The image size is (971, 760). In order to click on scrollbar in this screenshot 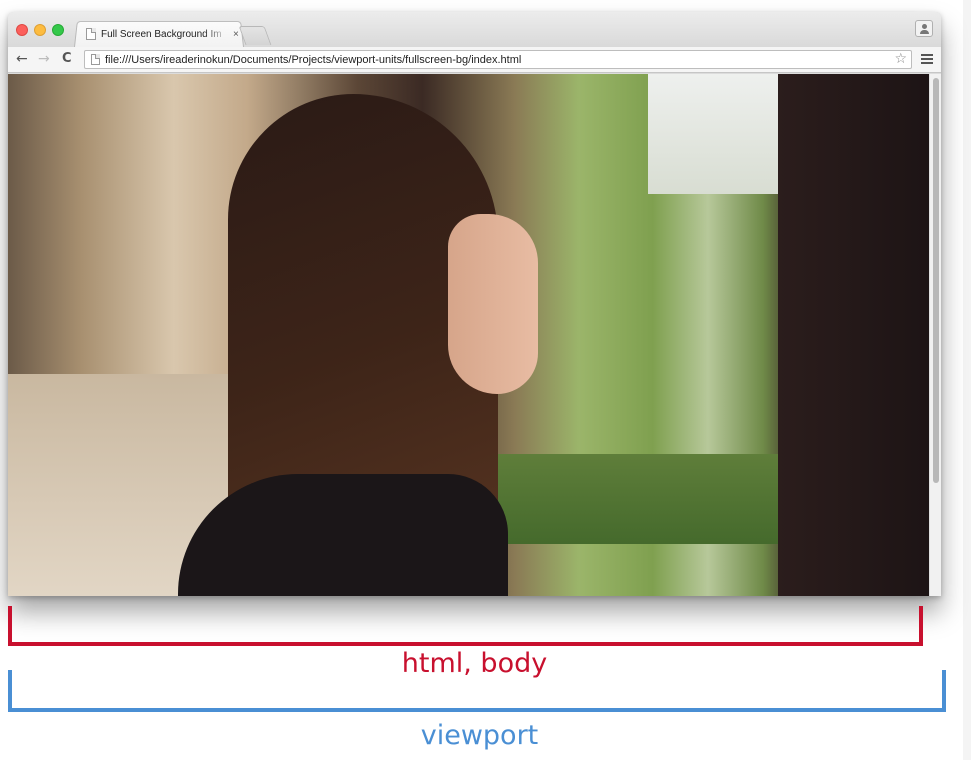, I will do `click(935, 335)`.